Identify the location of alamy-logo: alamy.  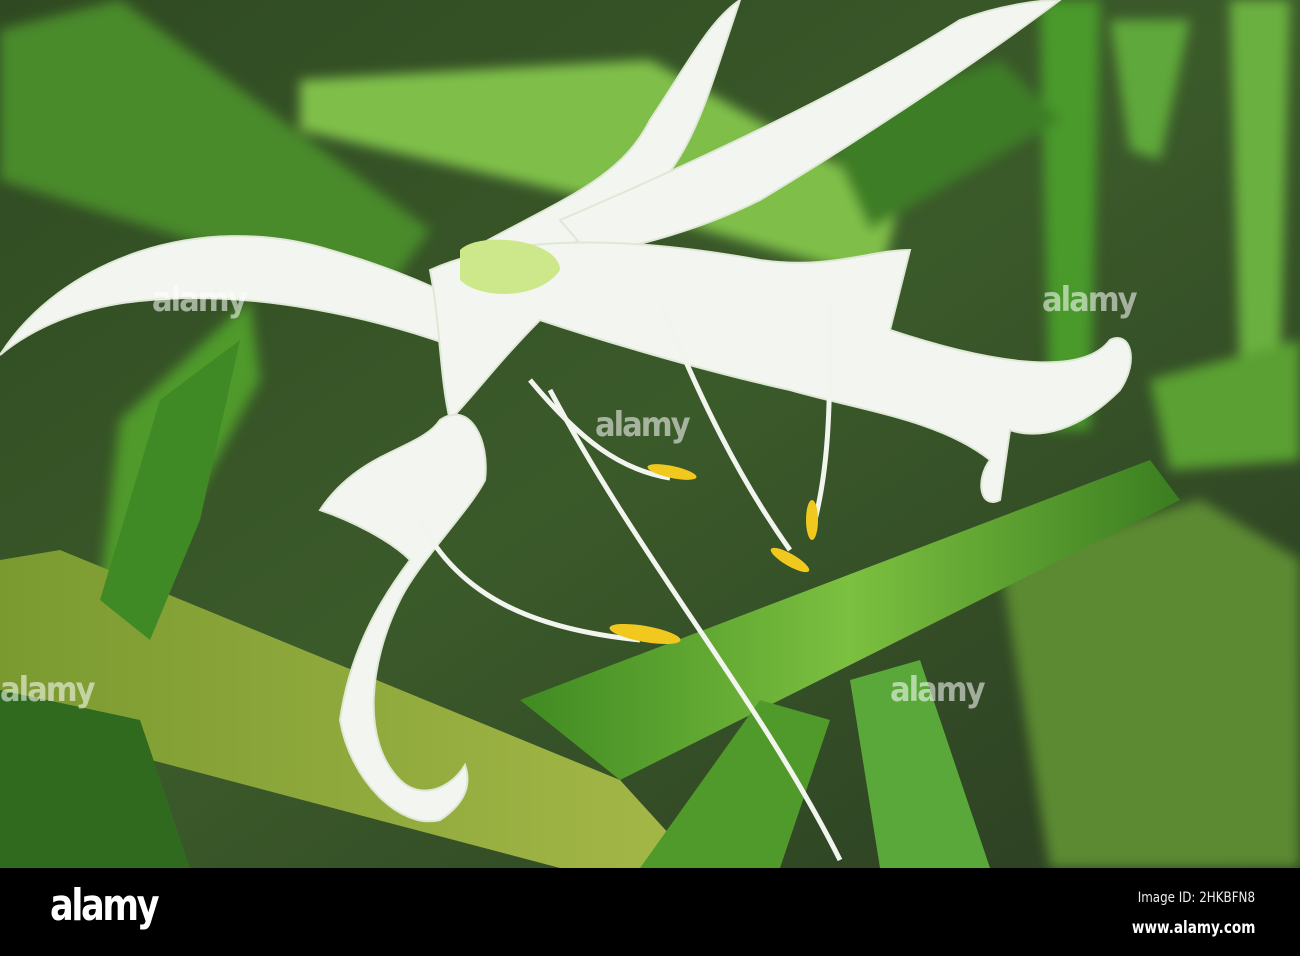
(105, 905).